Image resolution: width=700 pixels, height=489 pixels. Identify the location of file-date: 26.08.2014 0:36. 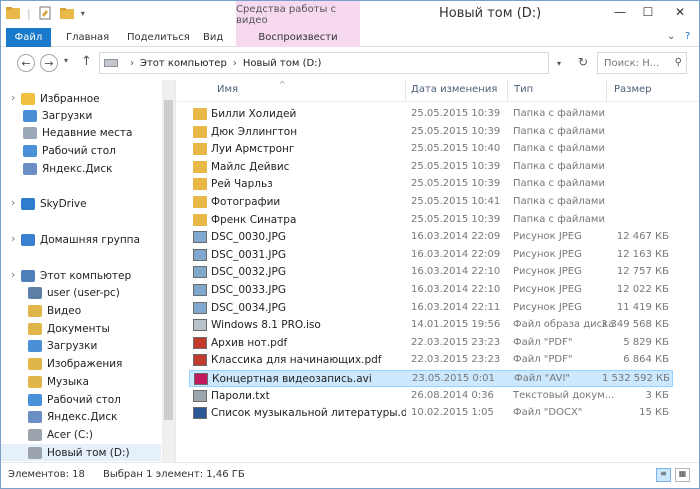
(452, 395).